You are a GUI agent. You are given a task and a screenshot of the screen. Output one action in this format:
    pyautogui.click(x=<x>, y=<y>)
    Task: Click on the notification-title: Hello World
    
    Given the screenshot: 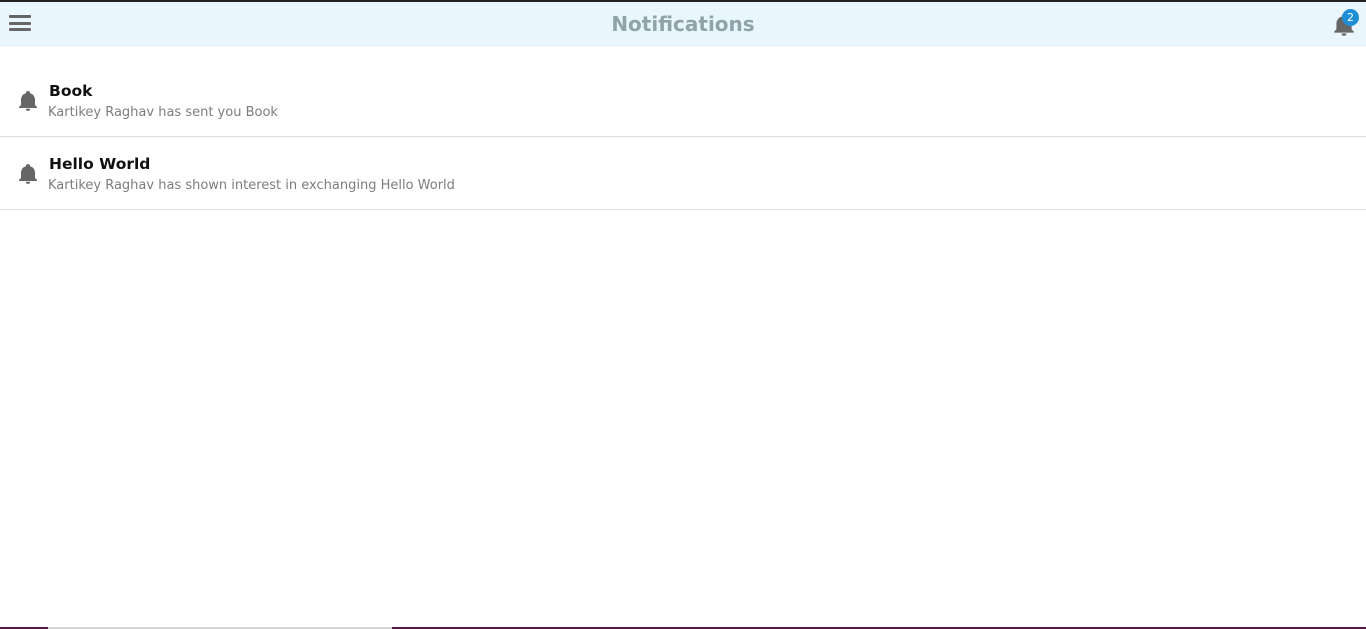 What is the action you would take?
    pyautogui.click(x=100, y=164)
    